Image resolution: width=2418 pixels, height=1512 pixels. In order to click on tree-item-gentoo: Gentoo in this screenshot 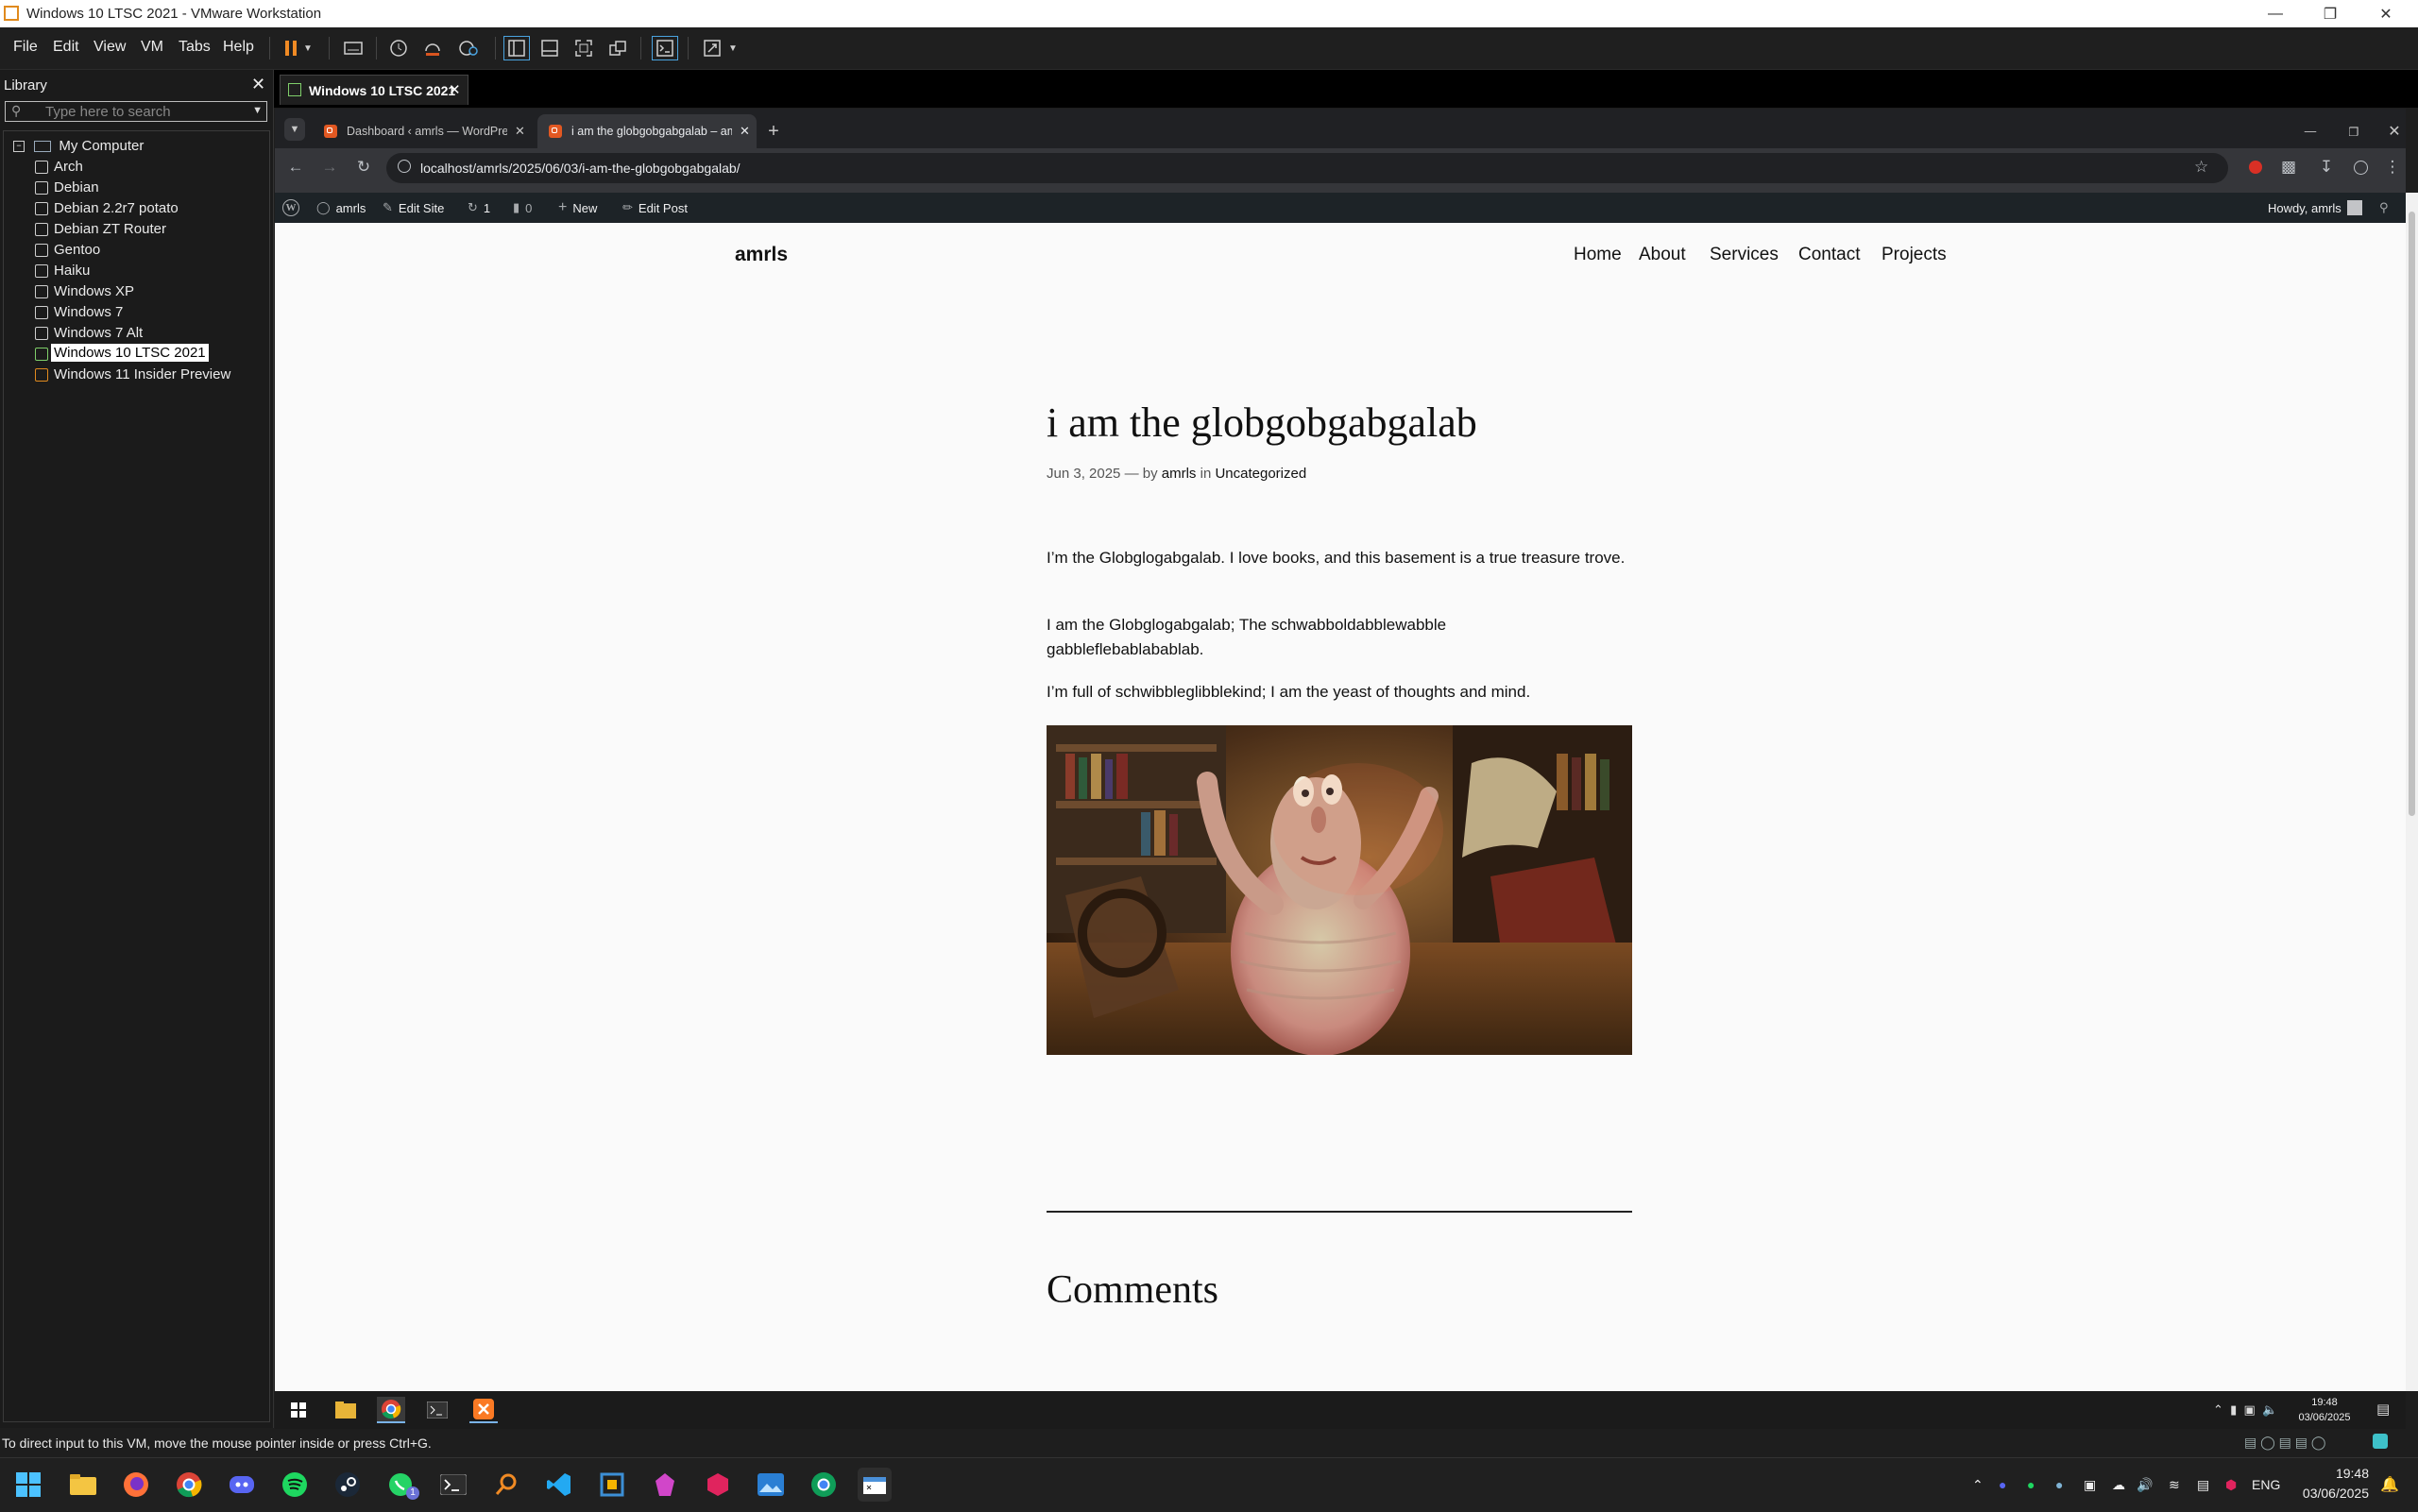, I will do `click(68, 250)`.